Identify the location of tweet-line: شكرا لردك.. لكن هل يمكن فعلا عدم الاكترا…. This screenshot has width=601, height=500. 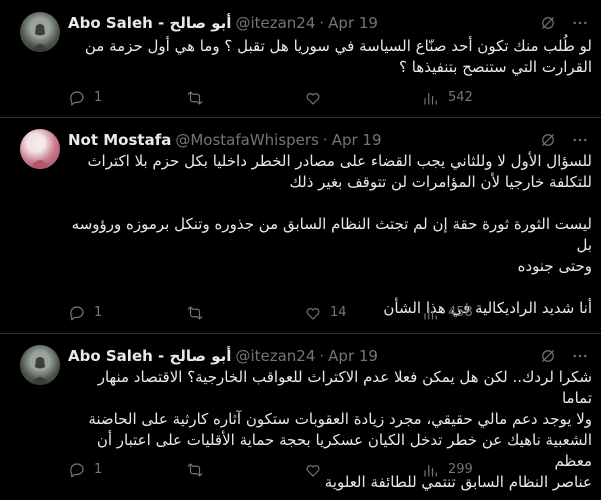
(344, 387).